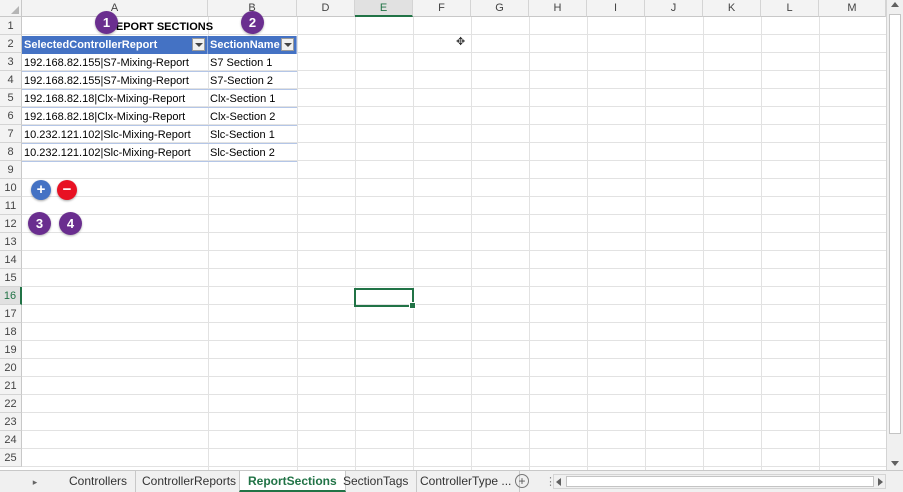 The width and height of the screenshot is (903, 492). Describe the element at coordinates (292, 481) in the screenshot. I see `tab-report-sections: ReportSections` at that location.